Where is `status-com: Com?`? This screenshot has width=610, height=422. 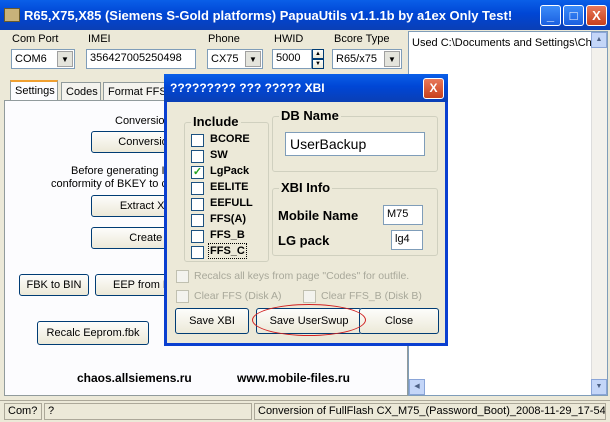
status-com: Com? is located at coordinates (23, 411).